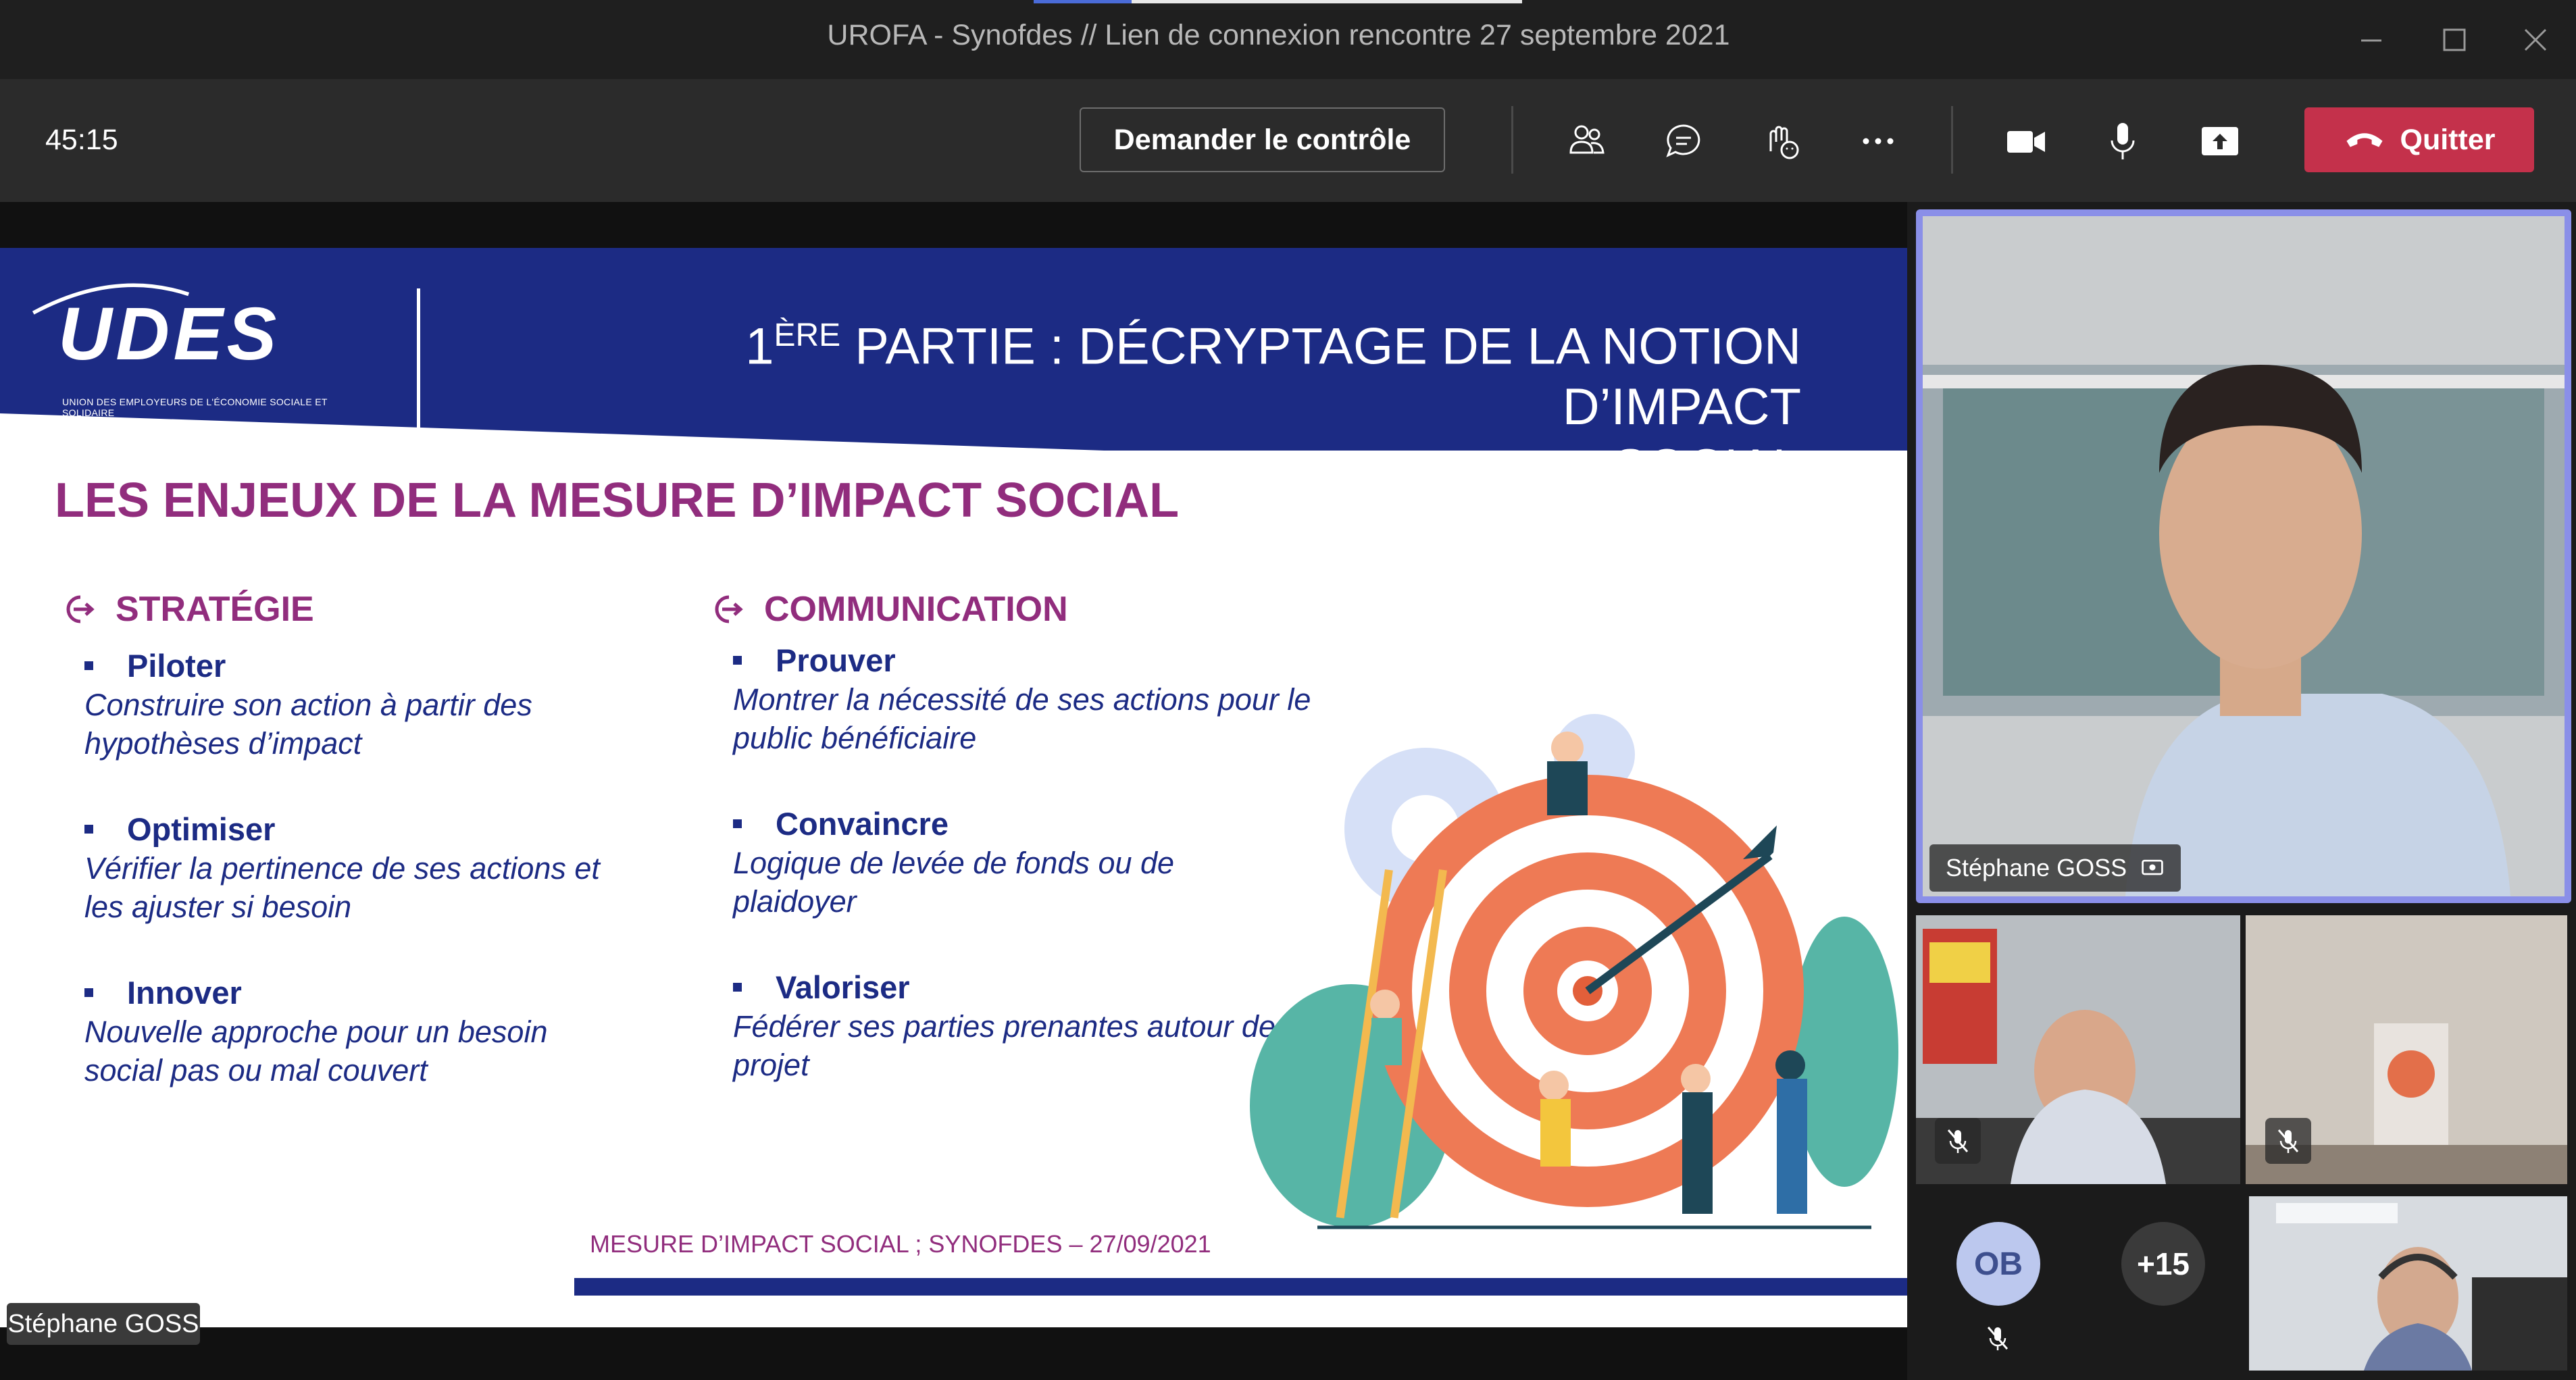 The height and width of the screenshot is (1380, 2576). I want to click on item-title: Prouver, so click(836, 660).